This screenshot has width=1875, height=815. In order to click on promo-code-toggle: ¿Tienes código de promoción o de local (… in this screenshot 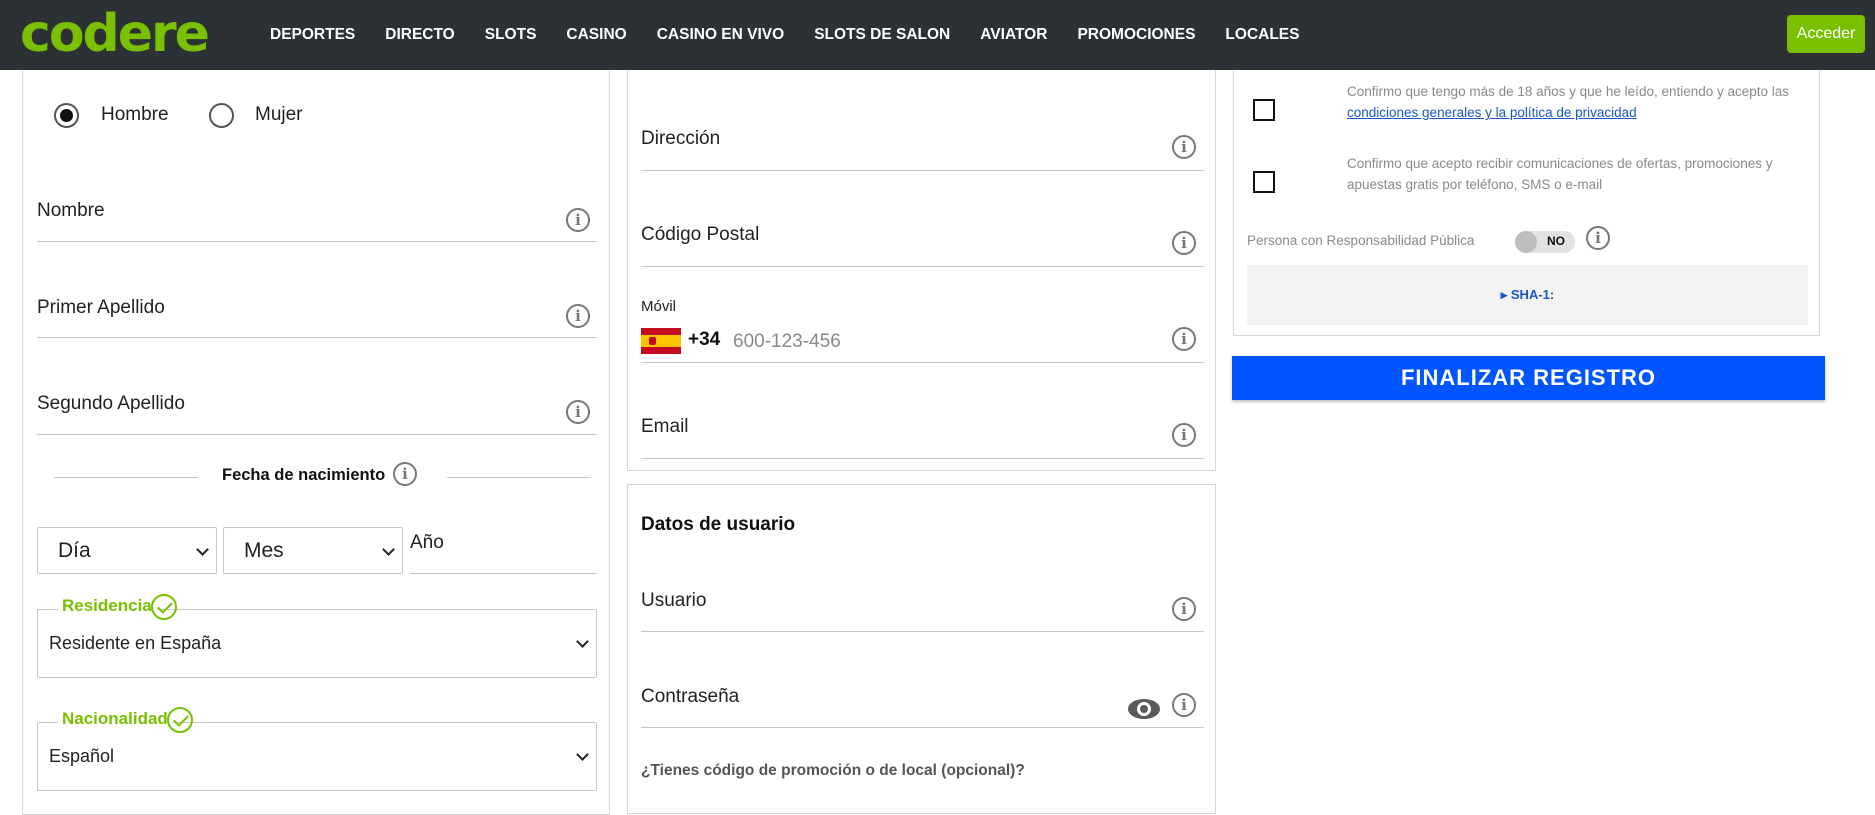, I will do `click(833, 771)`.